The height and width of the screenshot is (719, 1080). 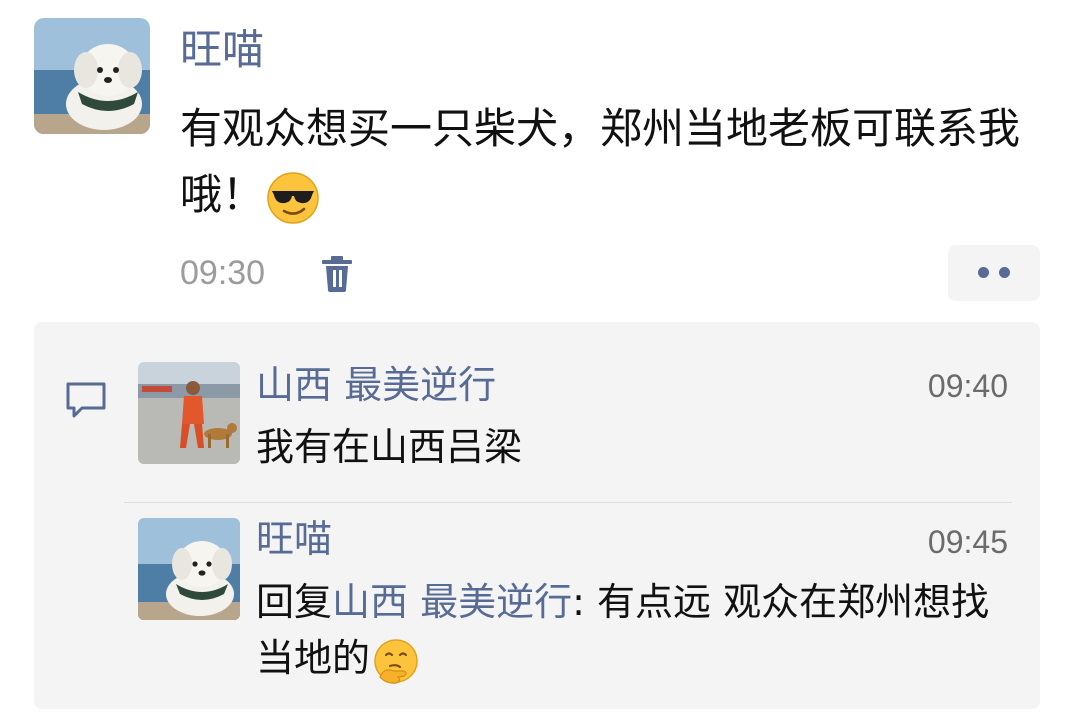 What do you see at coordinates (568, 502) in the screenshot?
I see `comment-divider` at bounding box center [568, 502].